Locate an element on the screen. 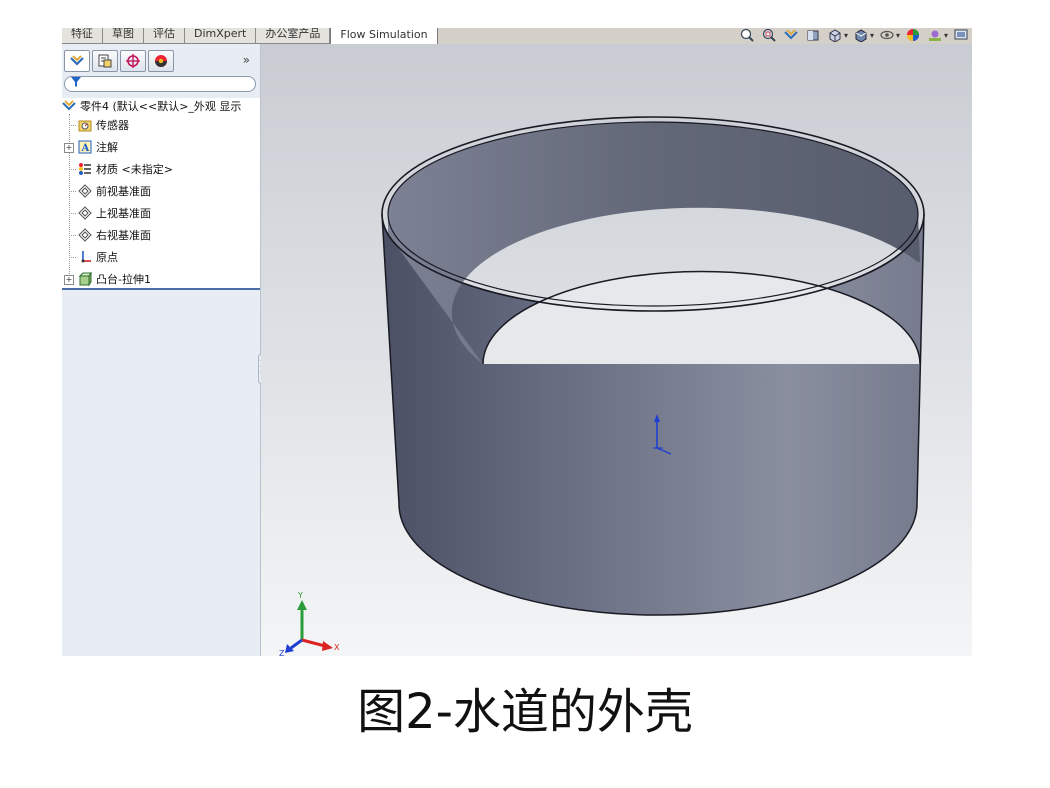  figure-caption: 图2-水道的外壳 is located at coordinates (525, 712).